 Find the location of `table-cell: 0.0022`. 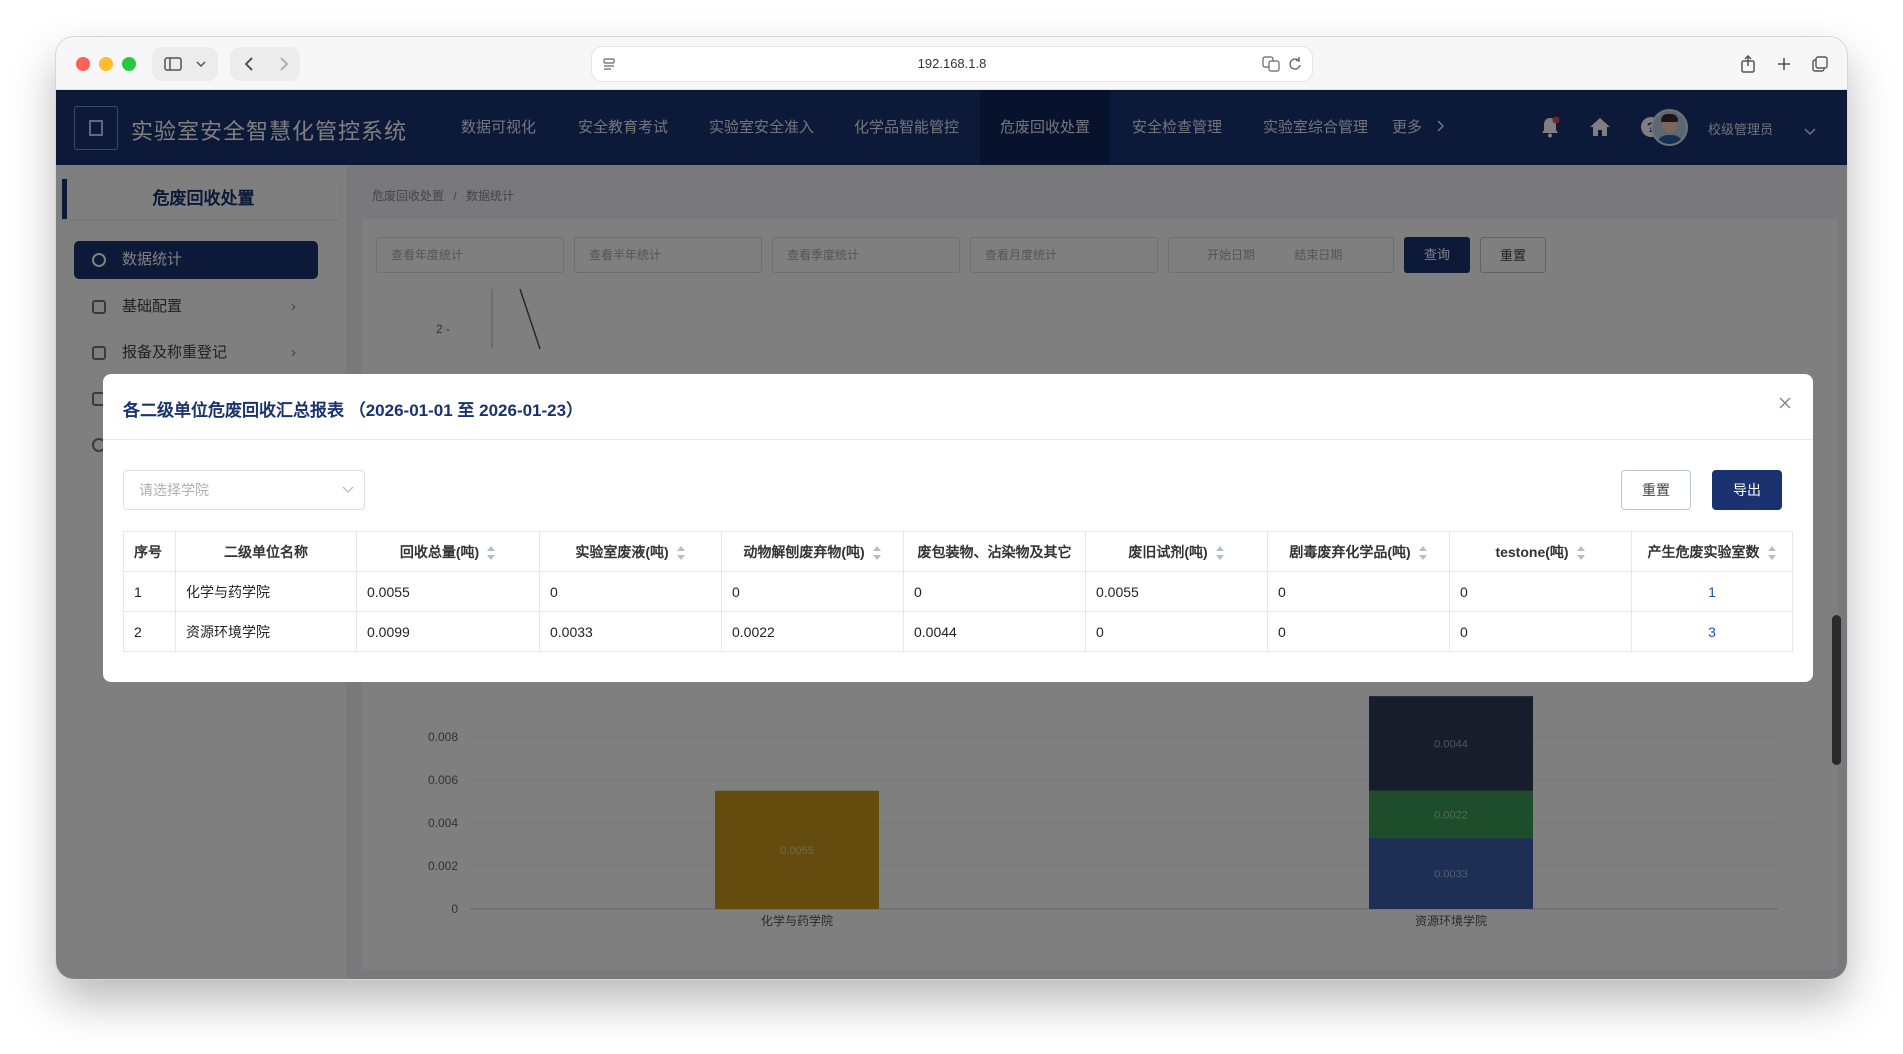

table-cell: 0.0022 is located at coordinates (812, 631).